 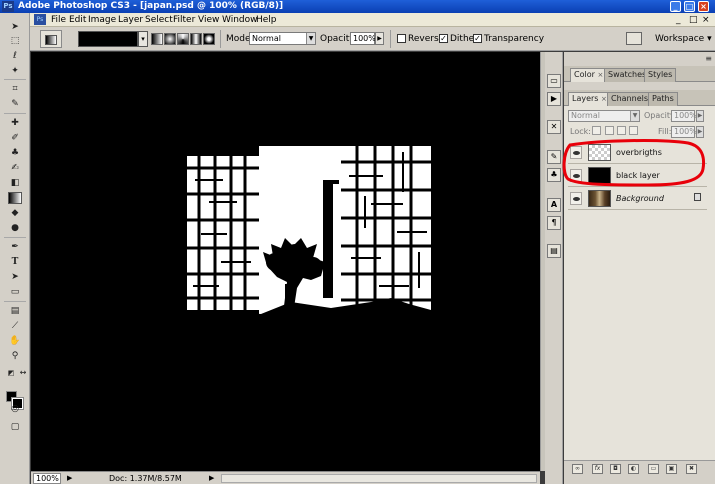 What do you see at coordinates (708, 58) in the screenshot?
I see `panel-menu-icon: ≡` at bounding box center [708, 58].